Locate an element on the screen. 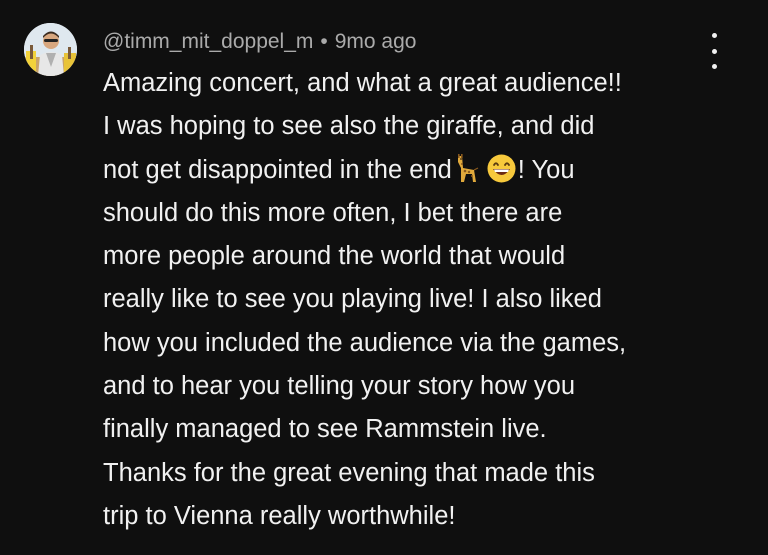 This screenshot has height=555, width=768. grinning-face-emoji-icon is located at coordinates (501, 168).